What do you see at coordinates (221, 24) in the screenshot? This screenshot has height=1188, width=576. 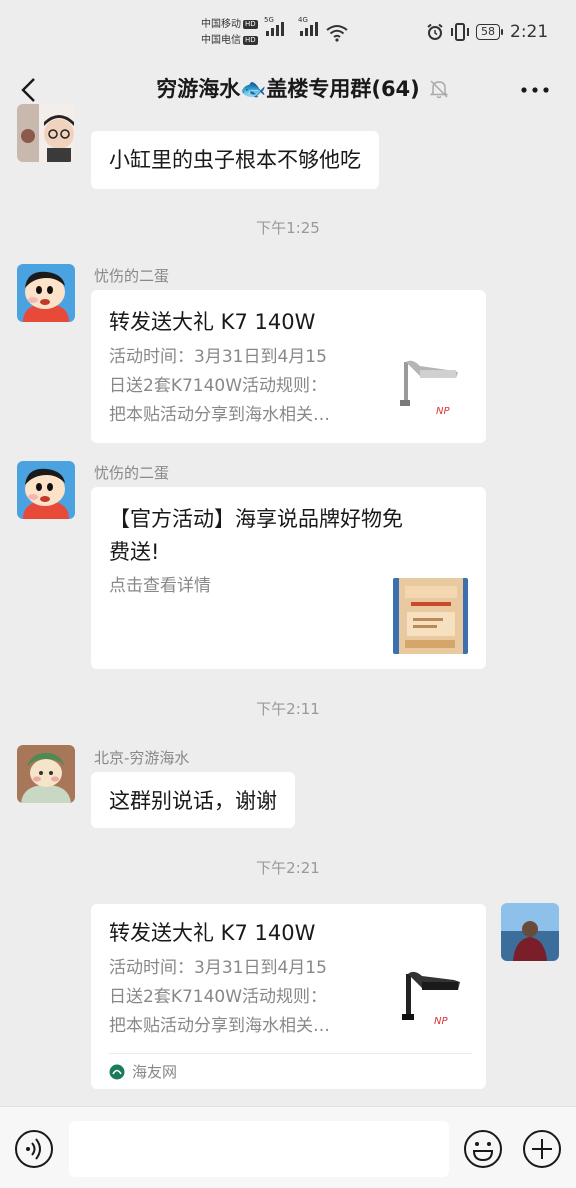 I see `carrier-1: 中国移动` at bounding box center [221, 24].